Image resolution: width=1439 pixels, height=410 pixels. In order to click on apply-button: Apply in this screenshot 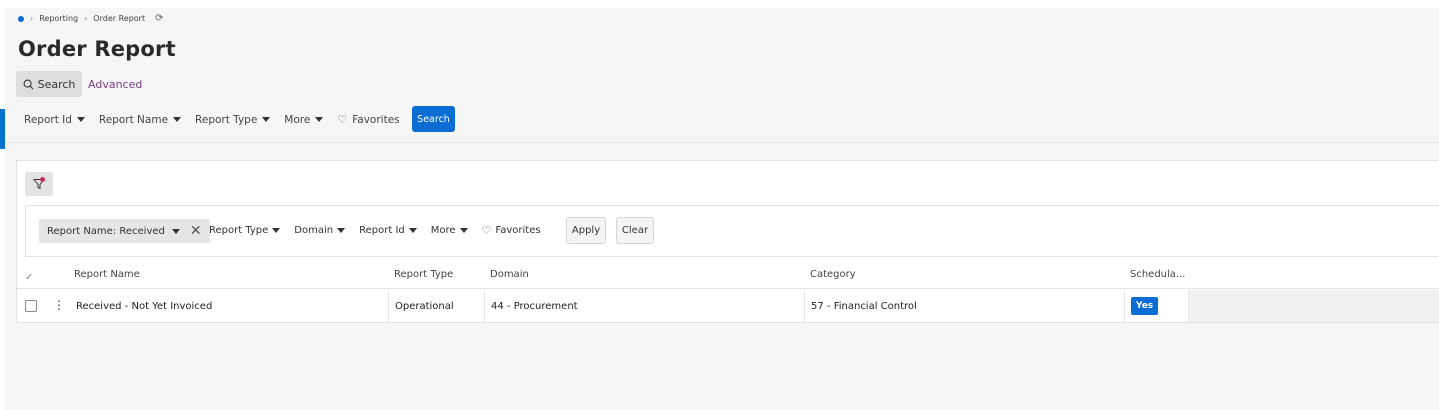, I will do `click(586, 230)`.